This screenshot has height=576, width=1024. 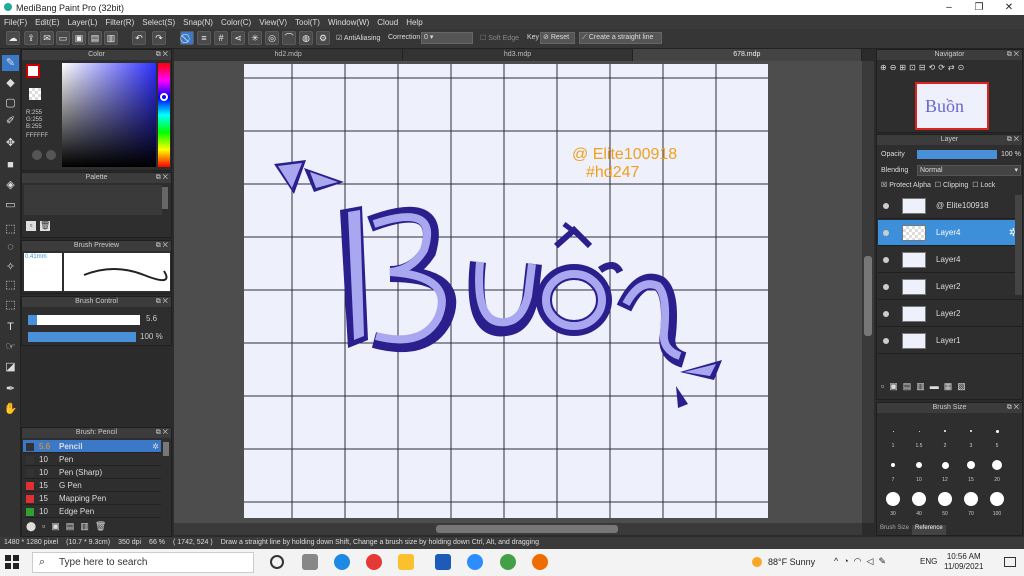 I want to click on image-icon: ▤, so click(x=95, y=38).